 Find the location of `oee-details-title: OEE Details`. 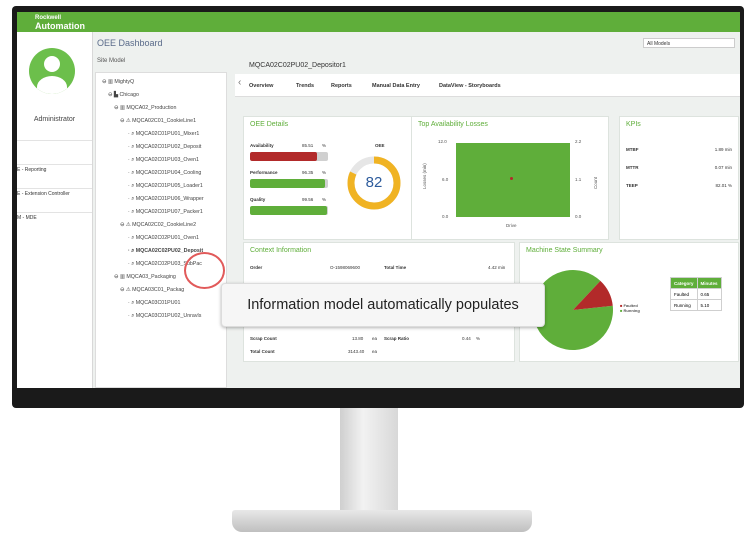

oee-details-title: OEE Details is located at coordinates (269, 124).